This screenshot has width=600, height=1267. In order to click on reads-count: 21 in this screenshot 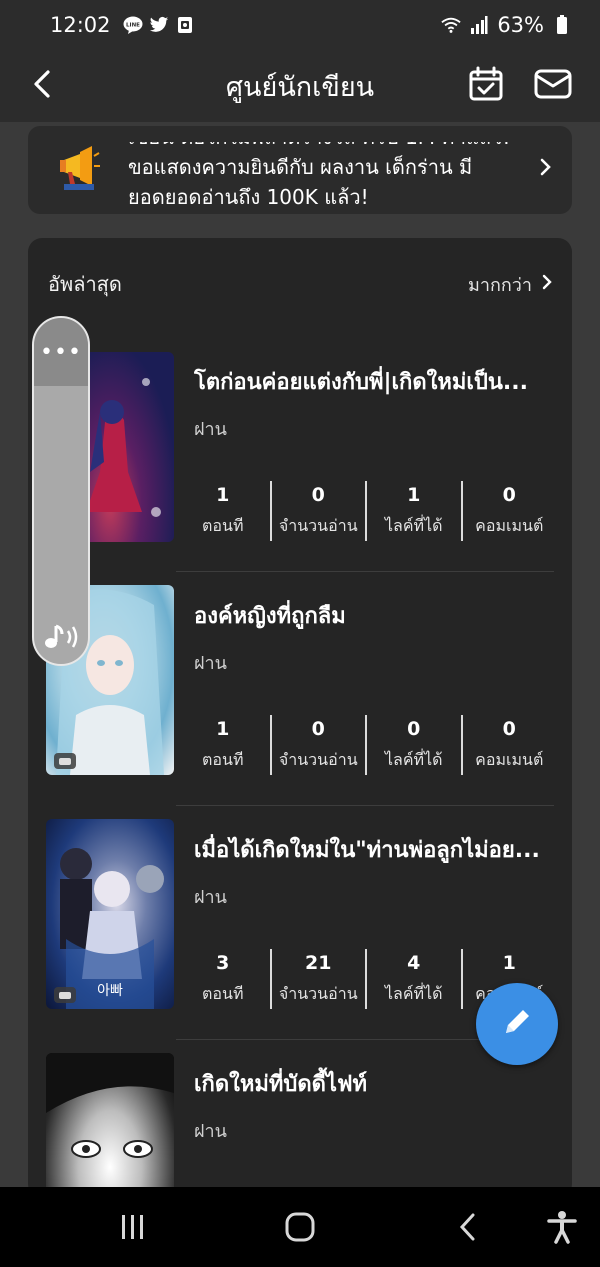, I will do `click(318, 962)`.